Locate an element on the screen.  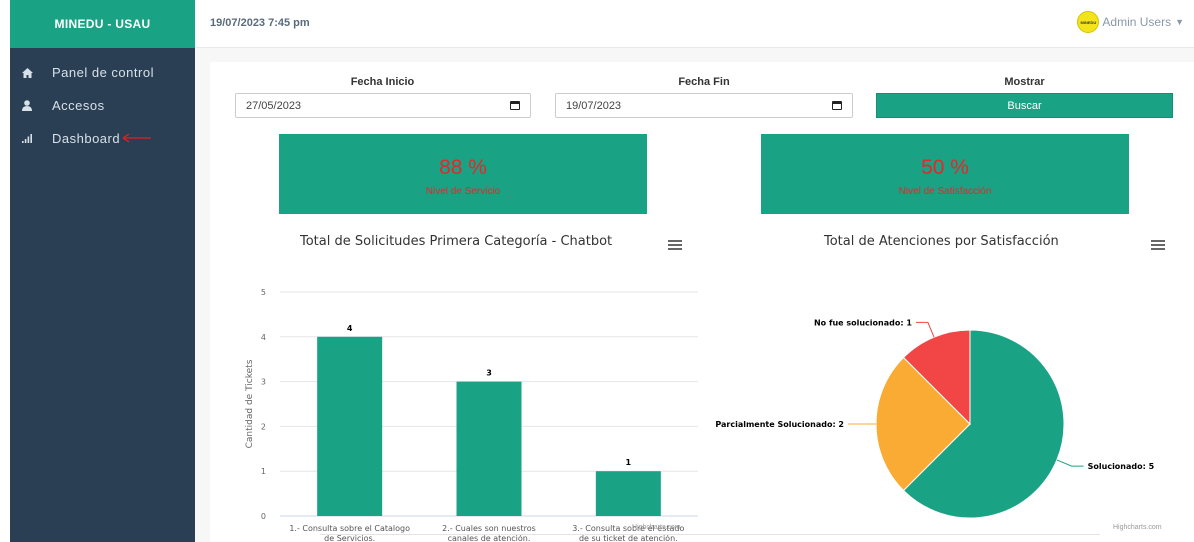
y-tick-label: 5 is located at coordinates (263, 292).